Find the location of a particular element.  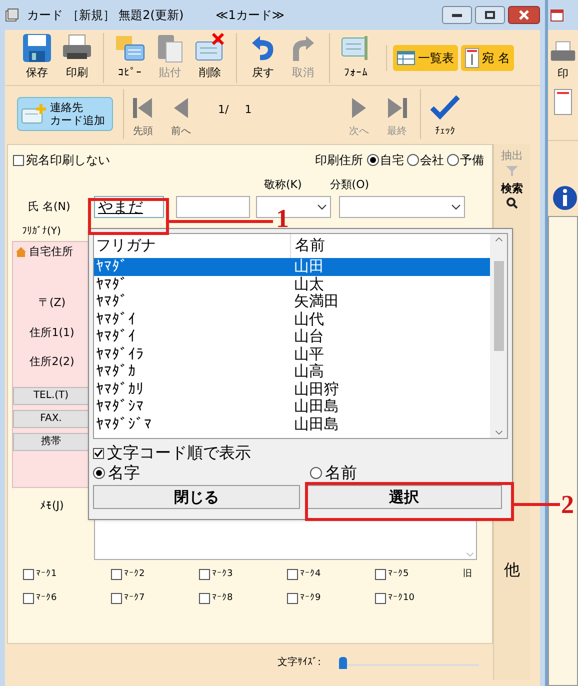

maximize-button is located at coordinates (490, 15).